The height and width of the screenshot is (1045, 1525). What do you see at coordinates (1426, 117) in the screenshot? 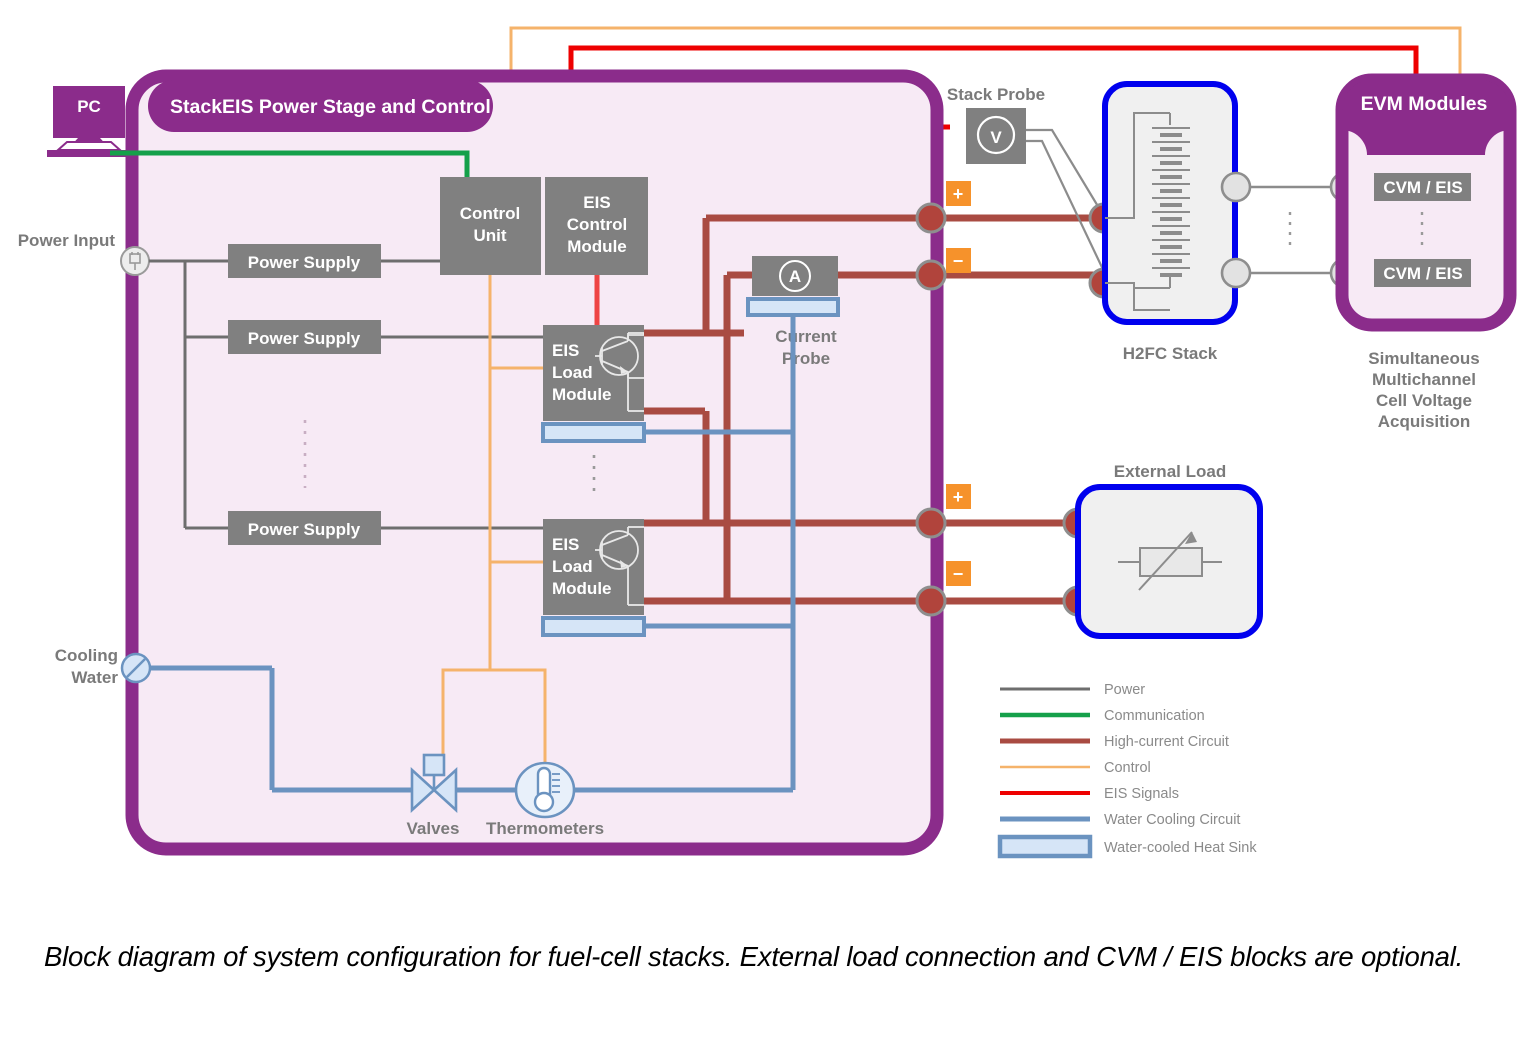
I see `evm-title-band` at bounding box center [1426, 117].